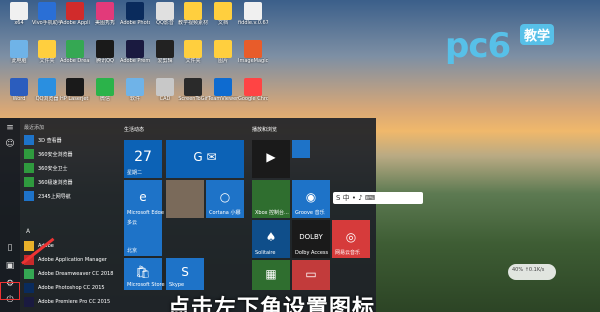 The height and width of the screenshot is (312, 600). What do you see at coordinates (165, 90) in the screenshot?
I see `desktop-icon: CAD` at bounding box center [165, 90].